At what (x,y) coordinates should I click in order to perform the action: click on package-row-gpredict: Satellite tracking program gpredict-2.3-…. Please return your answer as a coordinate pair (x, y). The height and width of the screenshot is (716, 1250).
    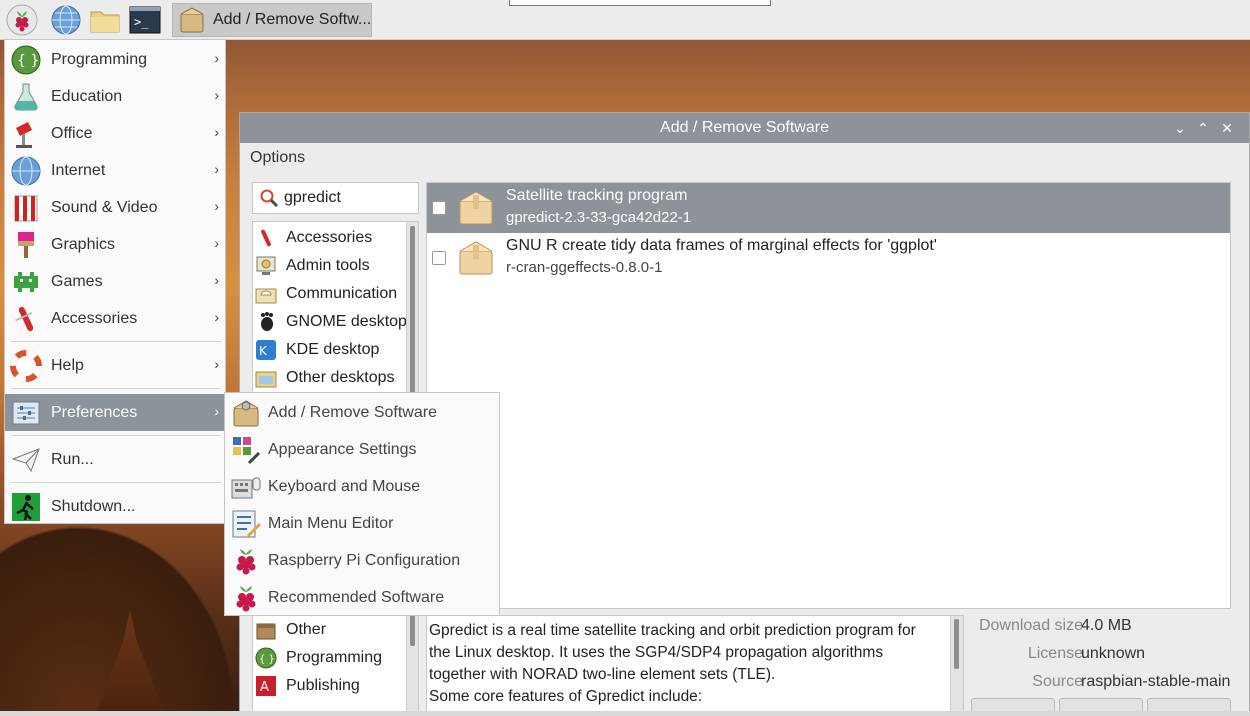
    Looking at the image, I should click on (828, 208).